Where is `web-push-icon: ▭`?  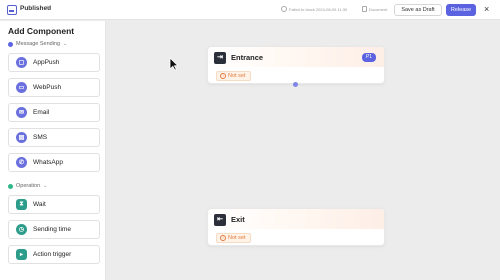 web-push-icon: ▭ is located at coordinates (21, 87).